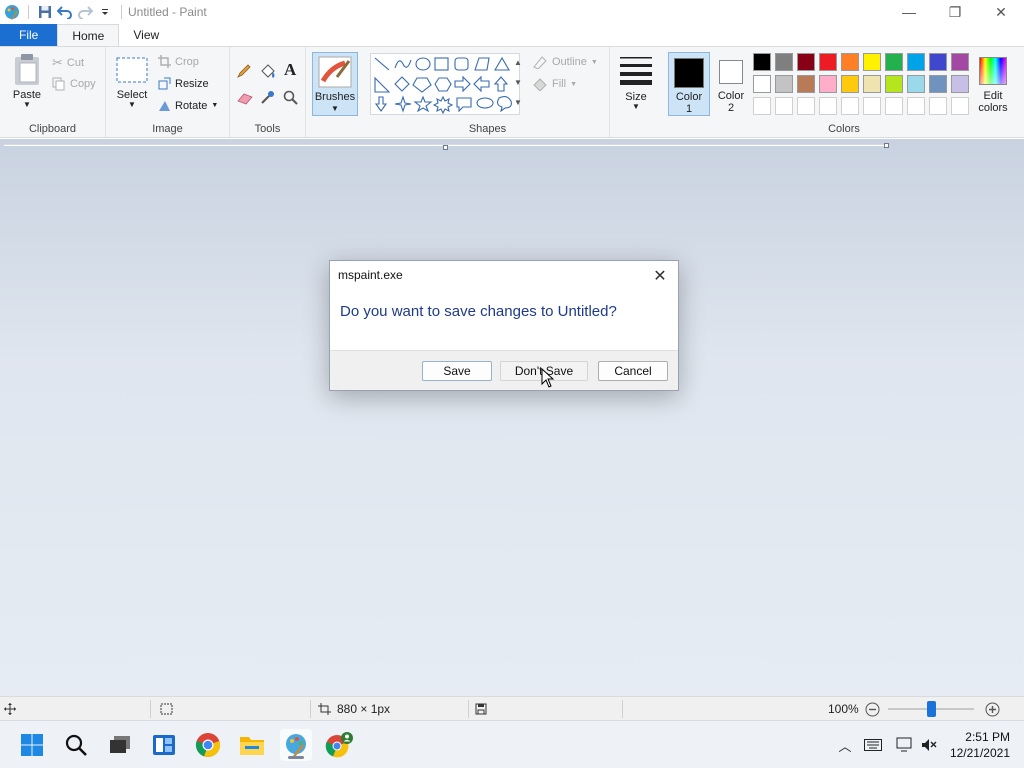 This screenshot has width=1024, height=768. I want to click on color1-button: Color 1, so click(689, 84).